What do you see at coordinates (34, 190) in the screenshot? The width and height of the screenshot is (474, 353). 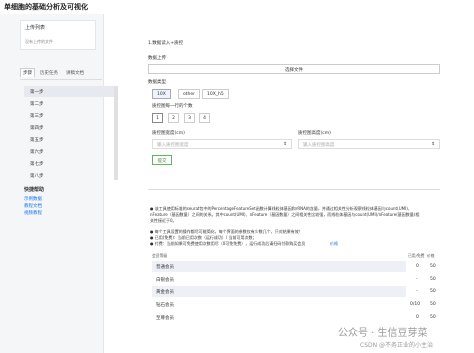 I see `quick-help-title: 快捷帮助` at bounding box center [34, 190].